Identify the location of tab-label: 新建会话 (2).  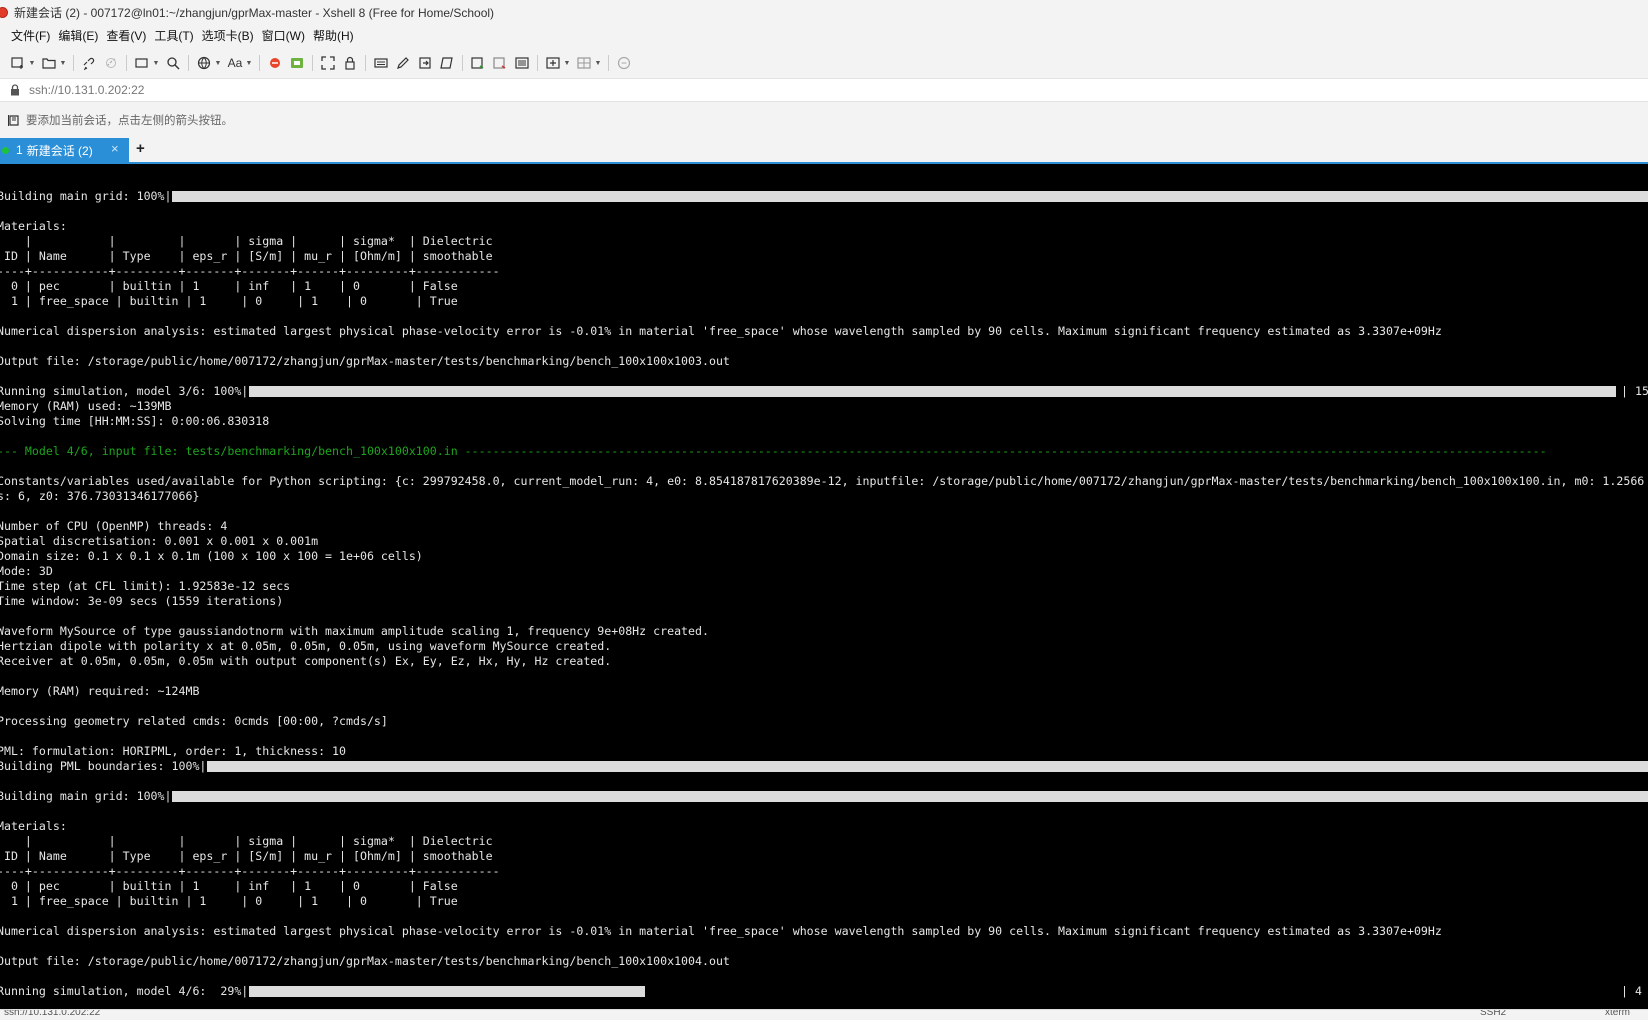
(59, 150).